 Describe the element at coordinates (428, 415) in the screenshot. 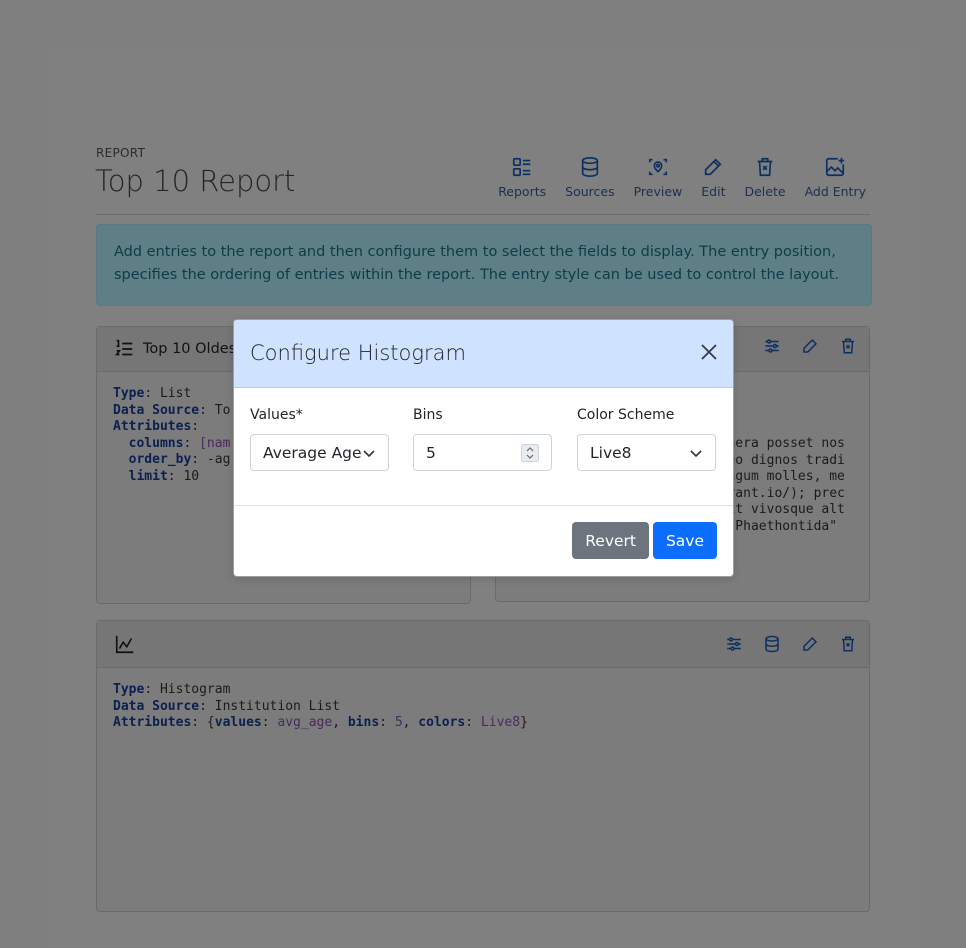

I see `bins-label: Bins` at that location.